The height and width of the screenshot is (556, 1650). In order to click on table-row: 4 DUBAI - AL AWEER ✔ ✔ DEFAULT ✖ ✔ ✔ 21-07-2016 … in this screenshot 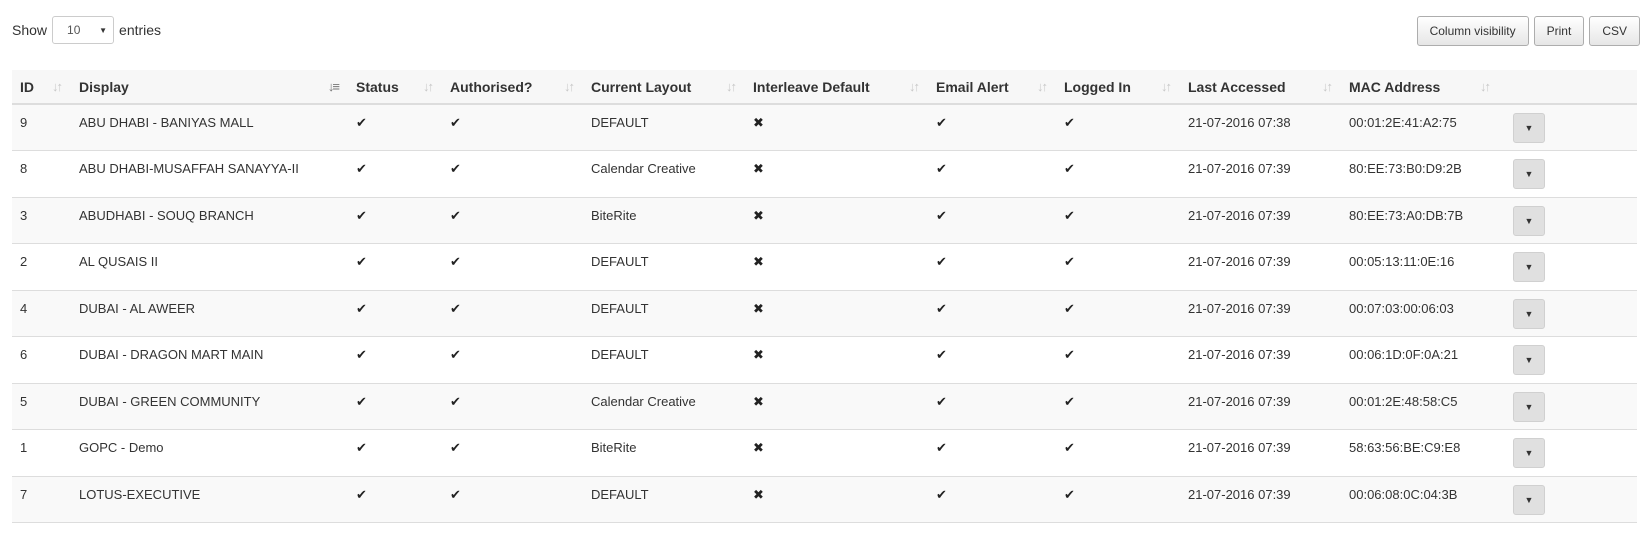, I will do `click(824, 313)`.